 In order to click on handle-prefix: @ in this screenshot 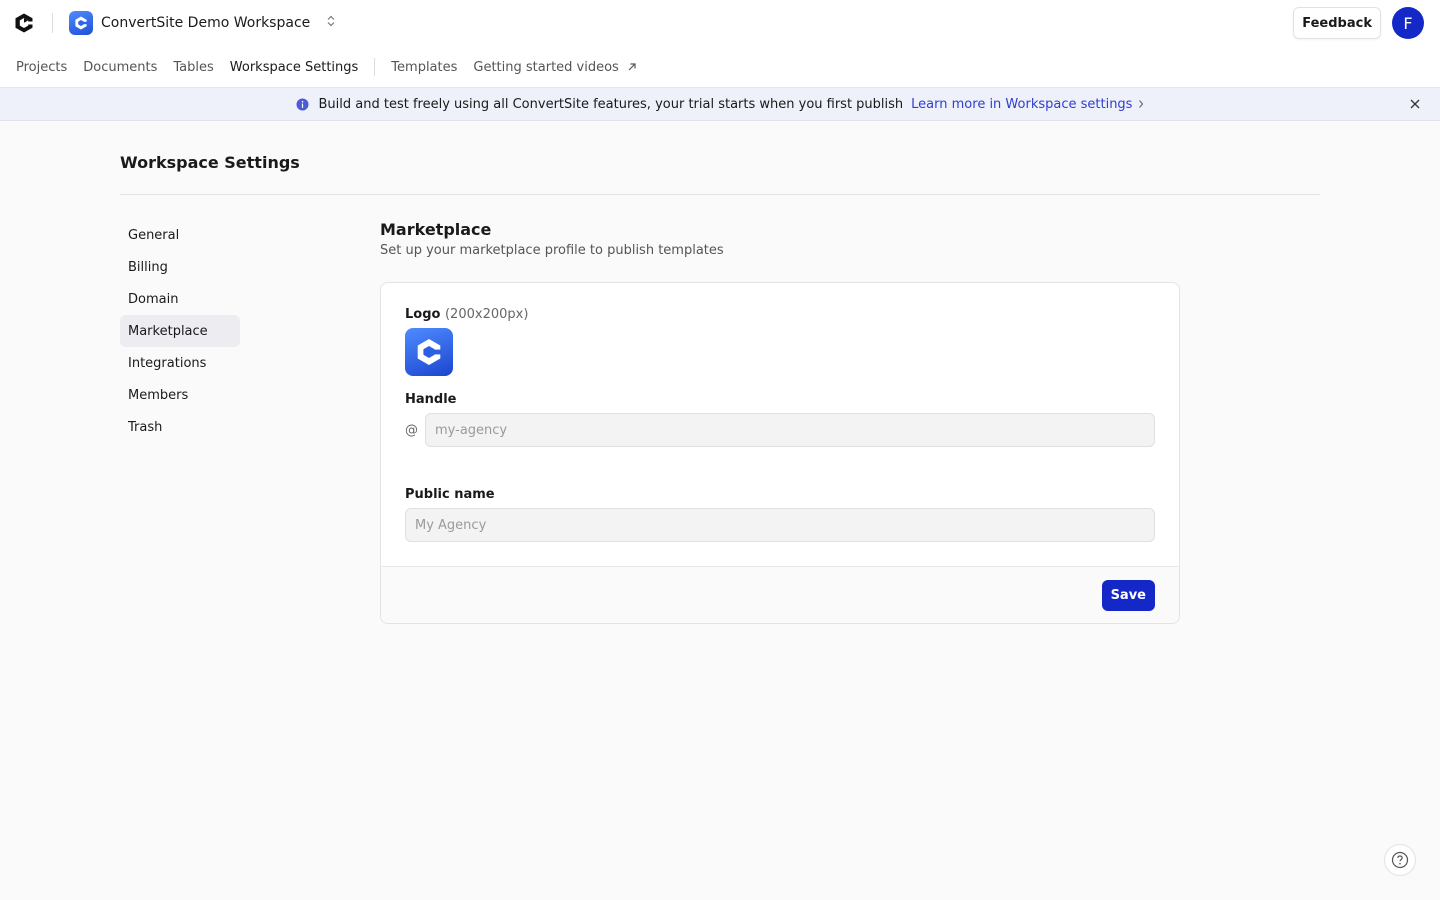, I will do `click(411, 430)`.